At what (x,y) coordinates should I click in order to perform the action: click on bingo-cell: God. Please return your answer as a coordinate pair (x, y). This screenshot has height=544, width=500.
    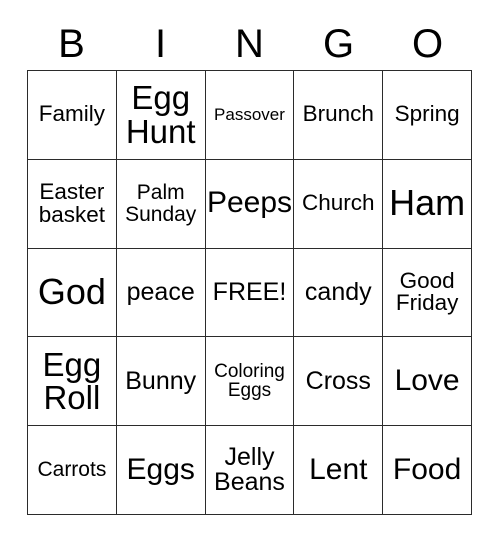
    Looking at the image, I should click on (72, 293).